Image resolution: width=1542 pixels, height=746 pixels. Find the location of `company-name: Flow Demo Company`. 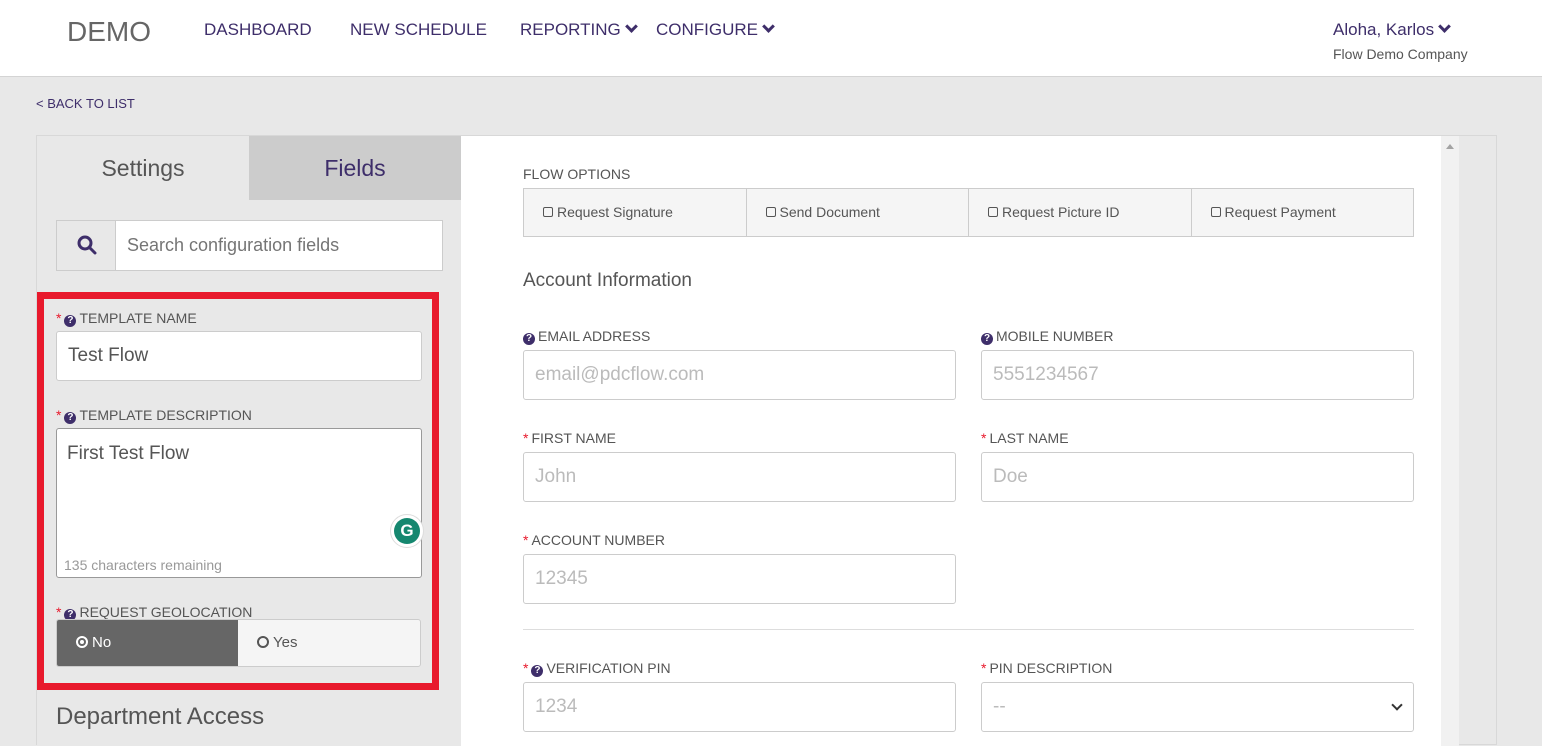

company-name: Flow Demo Company is located at coordinates (1400, 54).